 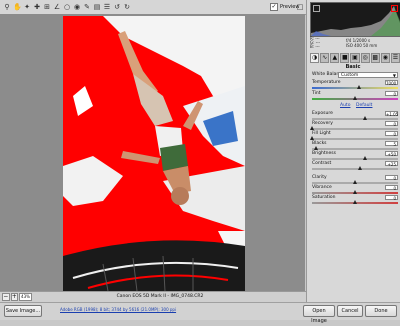 I want to click on white-balance-icon: ✦, so click(x=27, y=7).